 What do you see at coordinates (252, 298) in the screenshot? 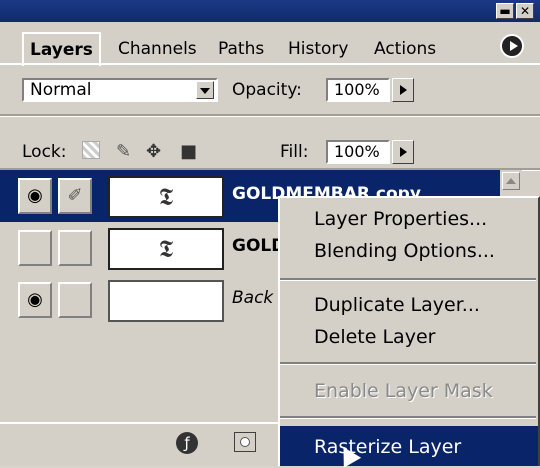
I see `layer-name: Back` at bounding box center [252, 298].